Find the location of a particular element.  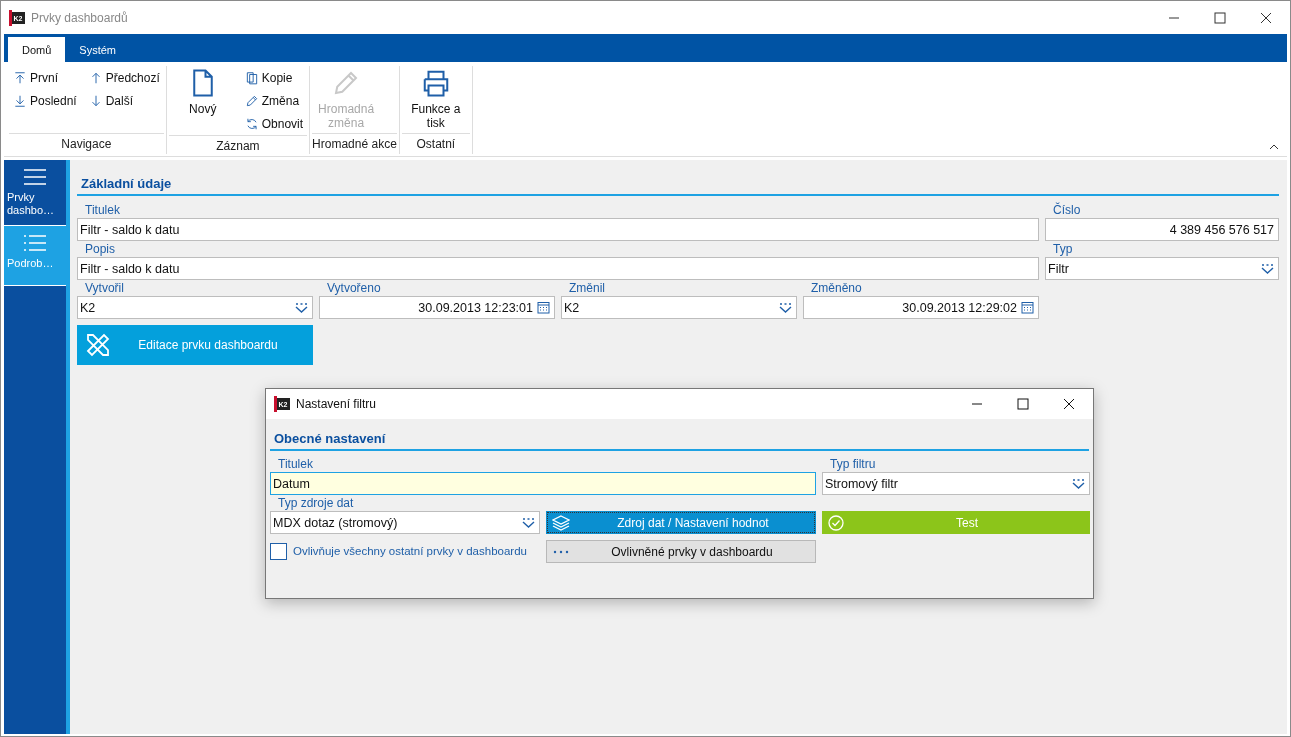

ribbon-button: Poslední is located at coordinates (45, 100).